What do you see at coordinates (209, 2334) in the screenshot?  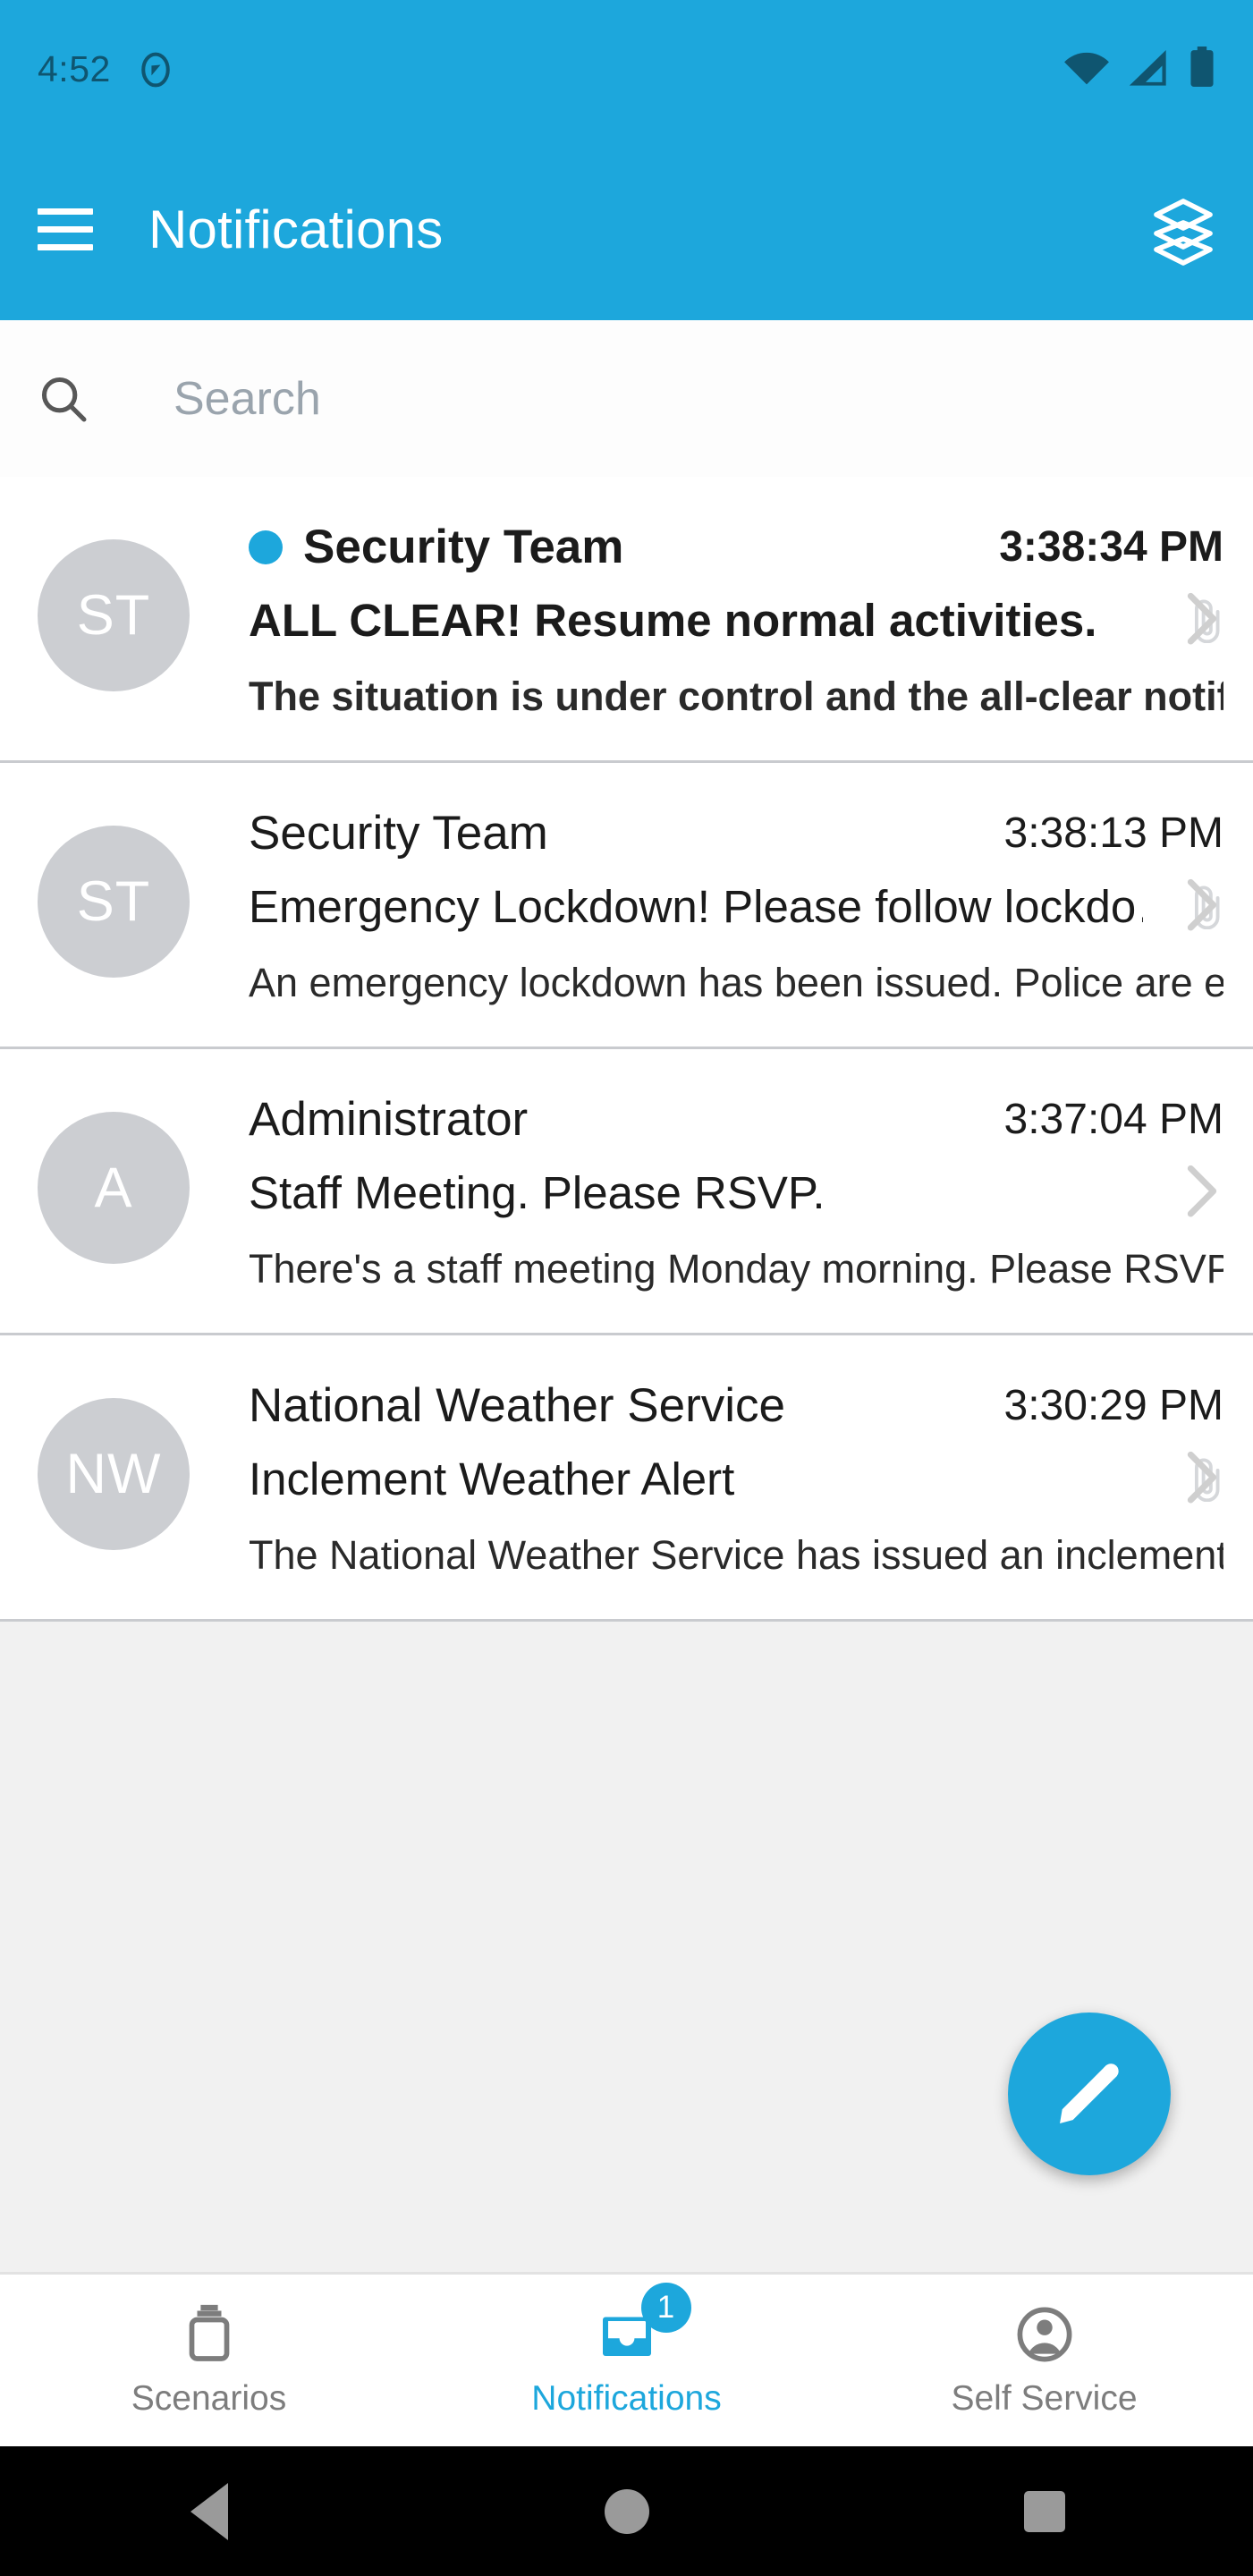 I see `scenarios-icon` at bounding box center [209, 2334].